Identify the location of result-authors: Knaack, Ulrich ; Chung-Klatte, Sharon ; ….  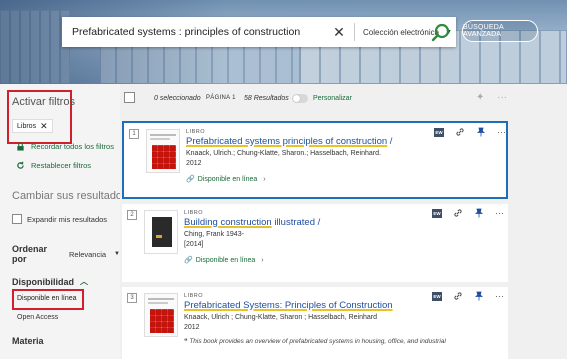
(280, 317).